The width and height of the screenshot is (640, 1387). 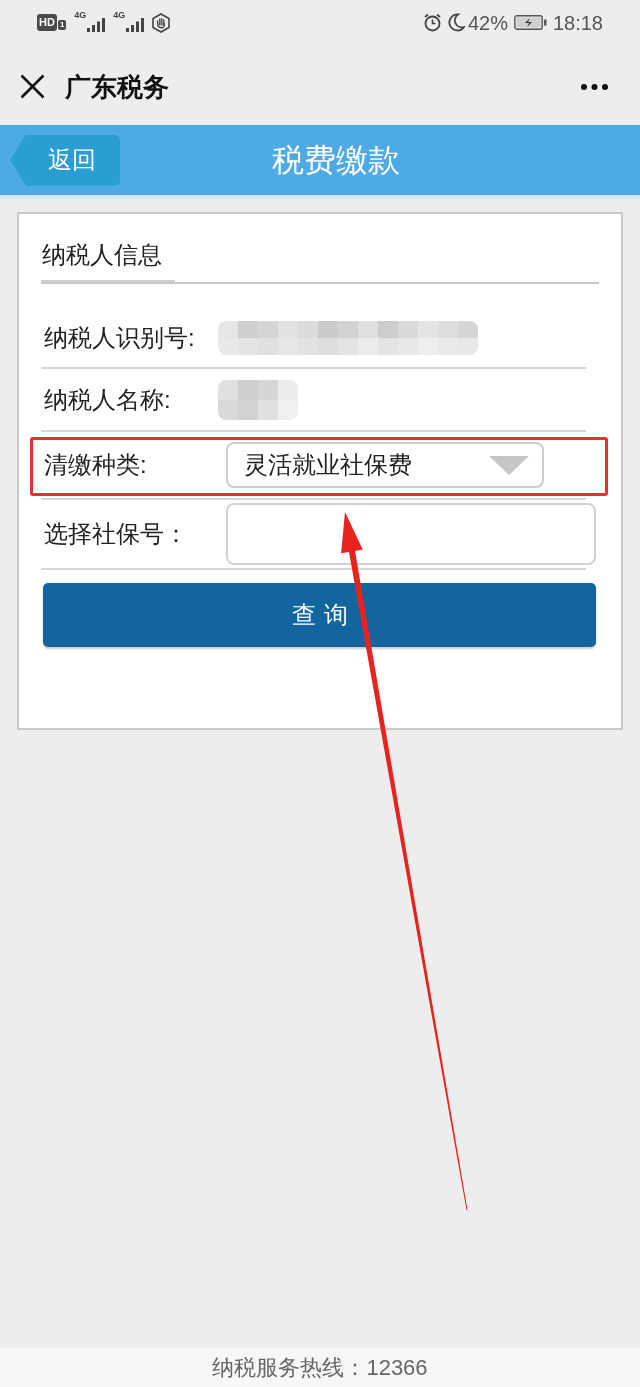 What do you see at coordinates (530, 22) in the screenshot?
I see `battery-charging-icon` at bounding box center [530, 22].